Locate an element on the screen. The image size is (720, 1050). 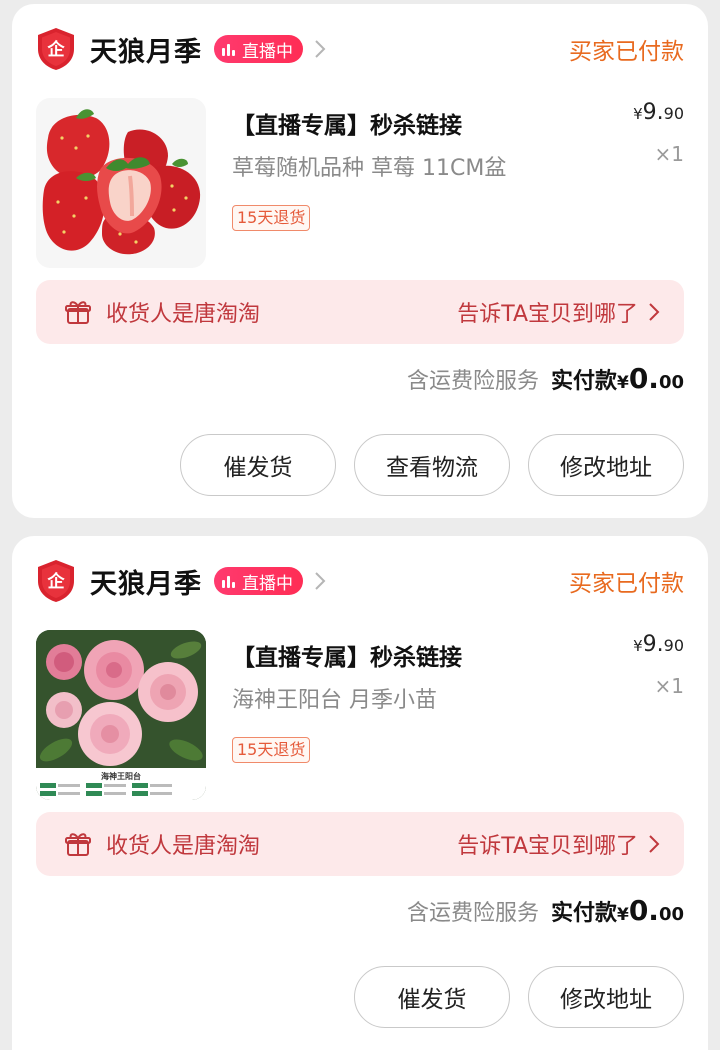
product-image-strawberries is located at coordinates (121, 183).